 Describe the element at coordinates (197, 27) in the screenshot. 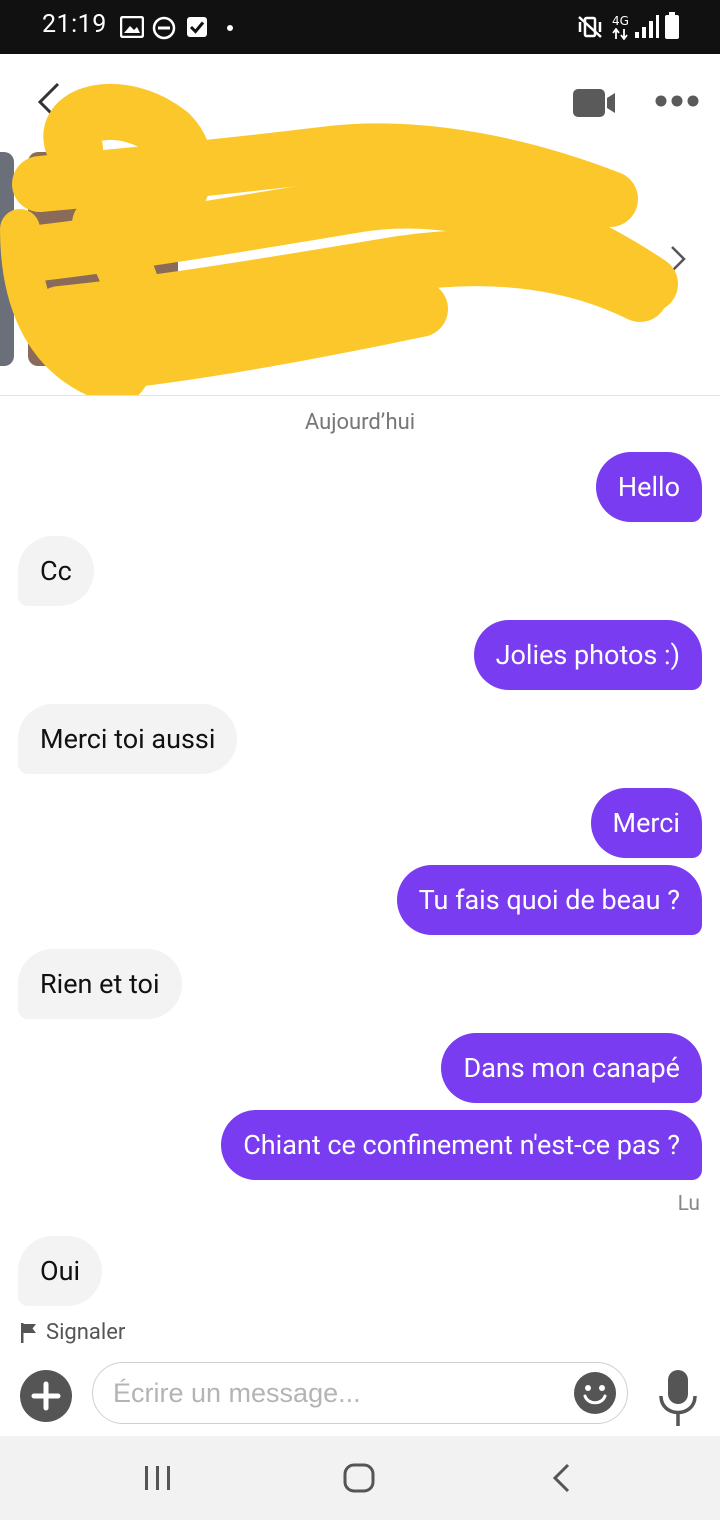

I see `checkbox-notification-icon` at that location.